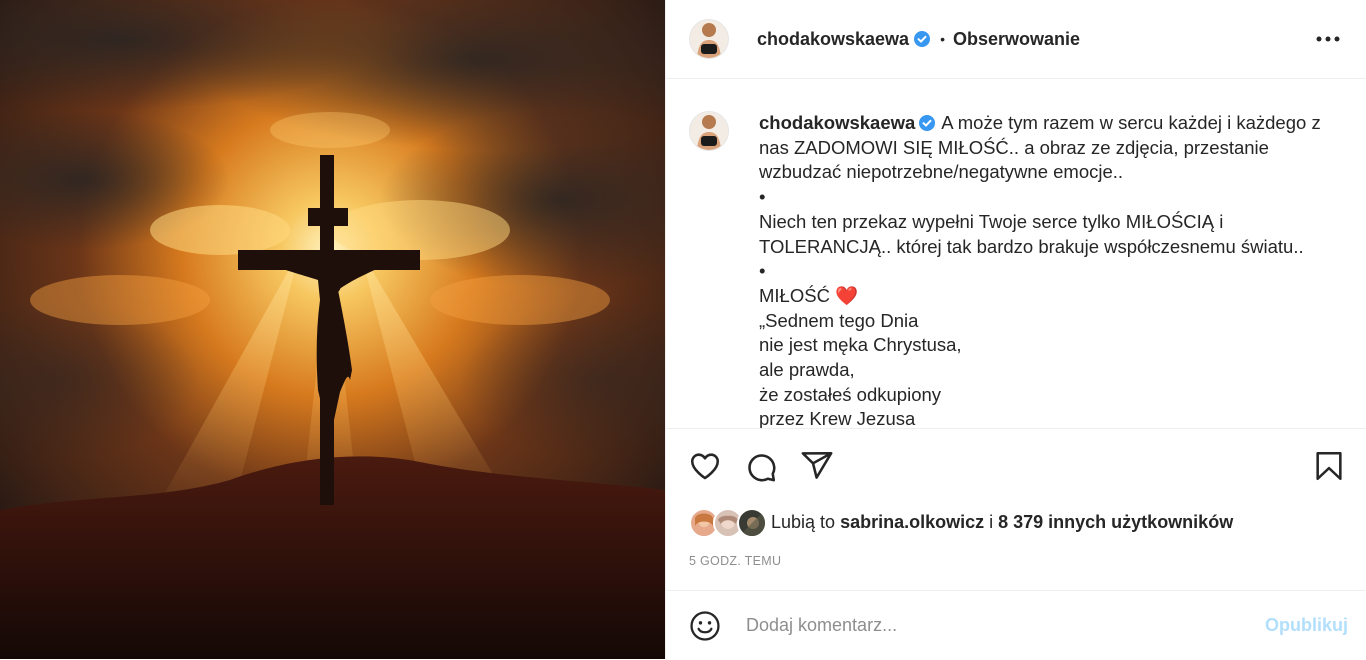 This screenshot has width=1366, height=660. Describe the element at coordinates (991, 521) in the screenshot. I see `likes-middle: i` at that location.